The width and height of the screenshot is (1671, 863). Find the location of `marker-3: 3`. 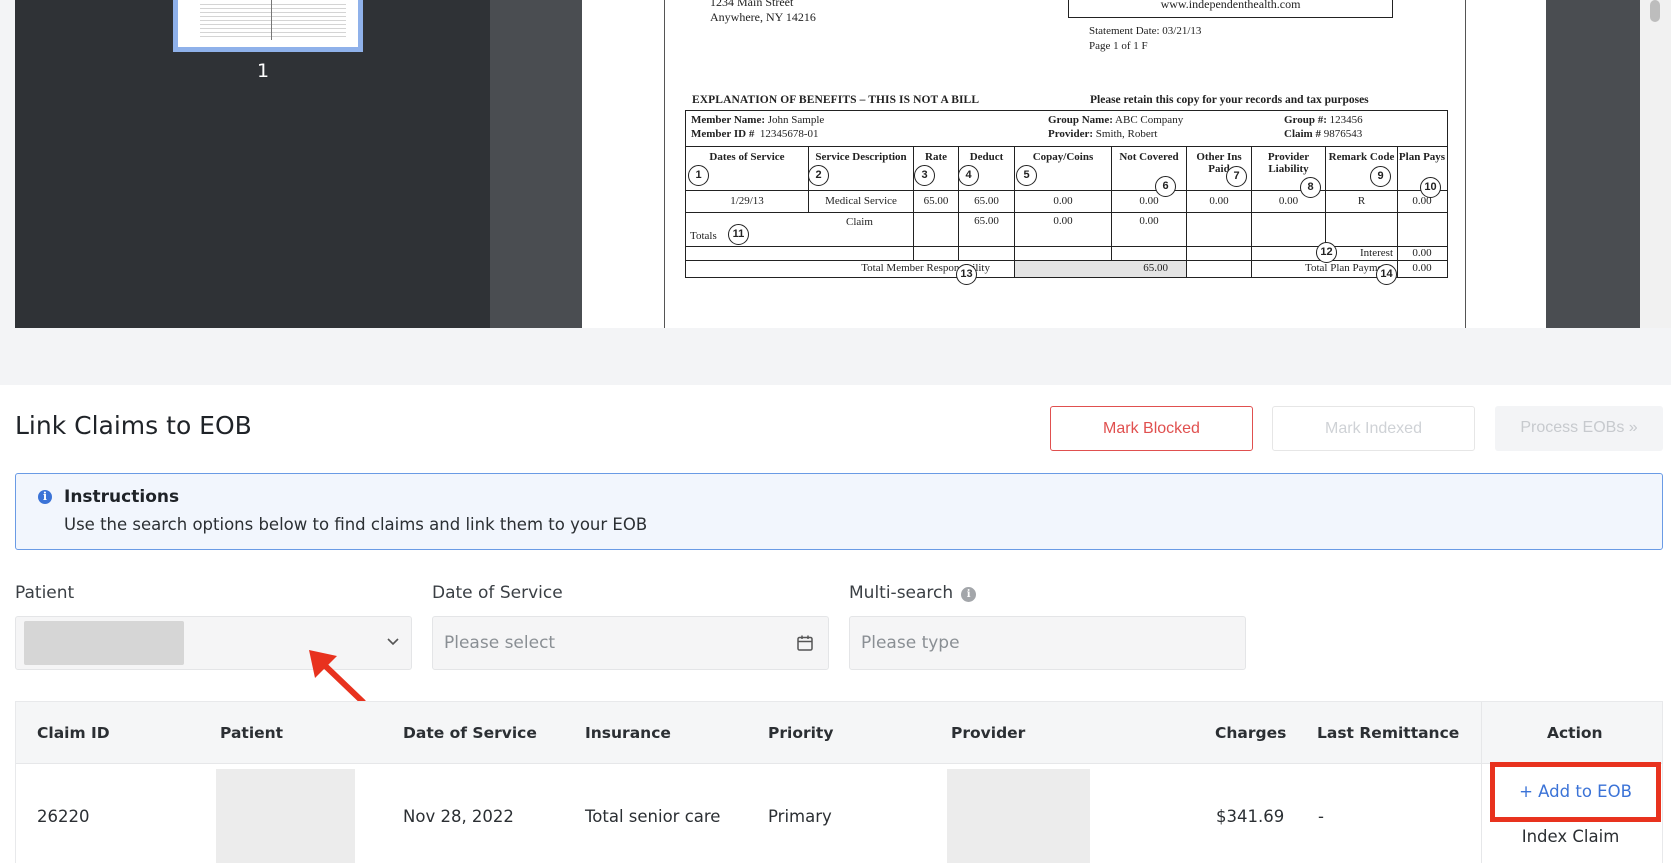

marker-3: 3 is located at coordinates (924, 175).